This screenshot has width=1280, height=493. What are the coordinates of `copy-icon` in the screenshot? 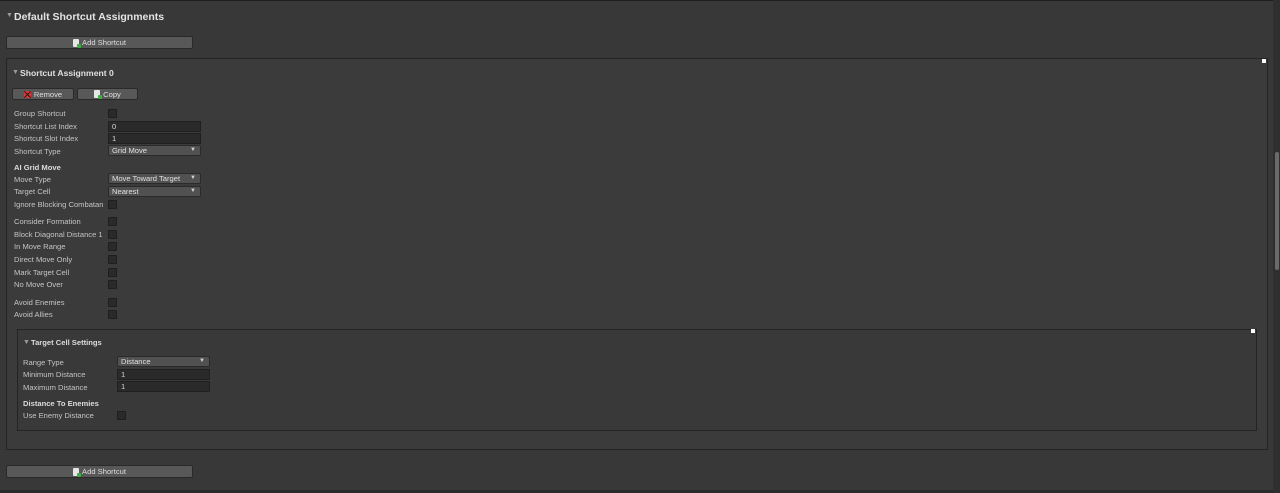 It's located at (98, 94).